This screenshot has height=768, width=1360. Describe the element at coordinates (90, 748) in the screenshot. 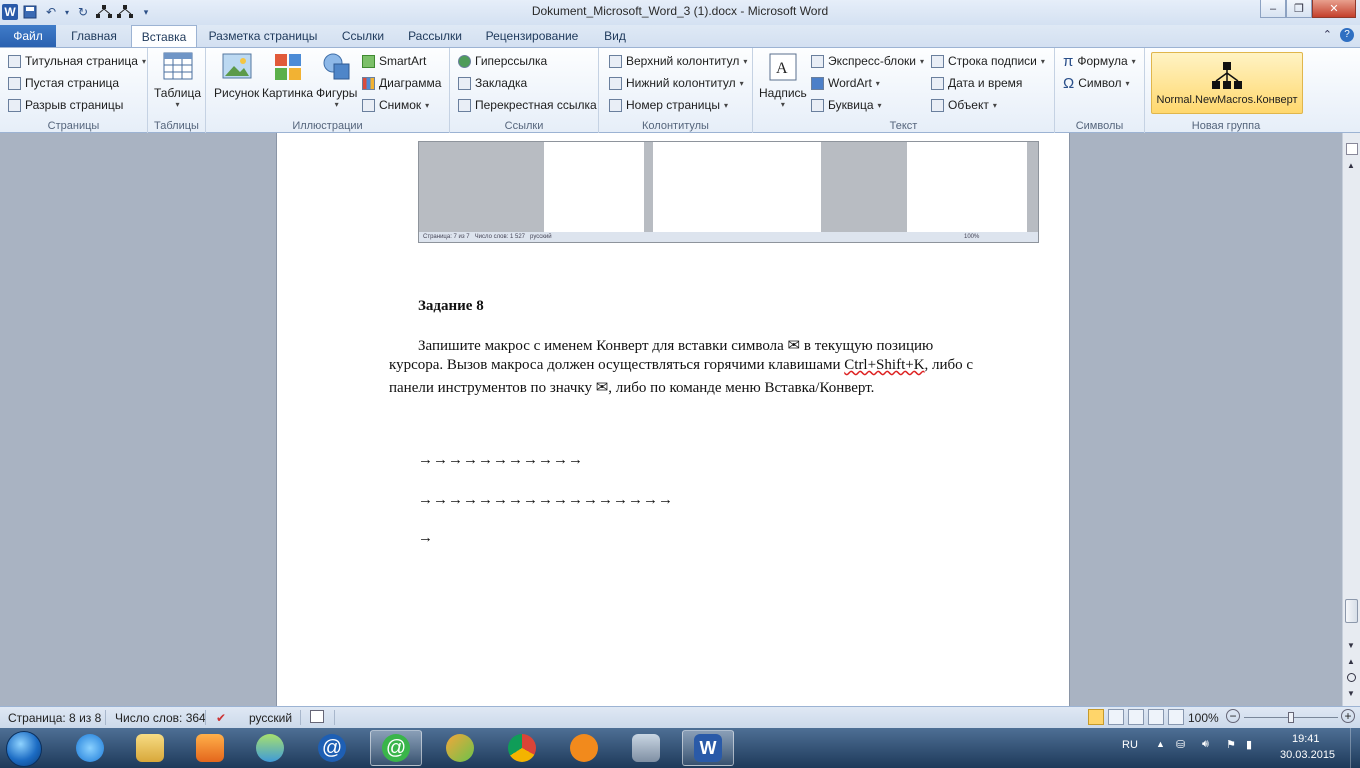

I see `taskbar-ie` at that location.